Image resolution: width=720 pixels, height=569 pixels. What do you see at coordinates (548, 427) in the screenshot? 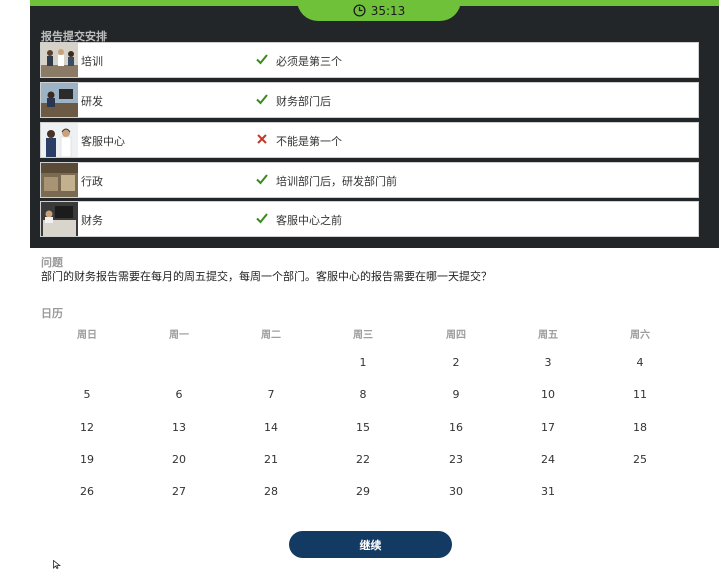
I see `calendar-day: 17` at bounding box center [548, 427].